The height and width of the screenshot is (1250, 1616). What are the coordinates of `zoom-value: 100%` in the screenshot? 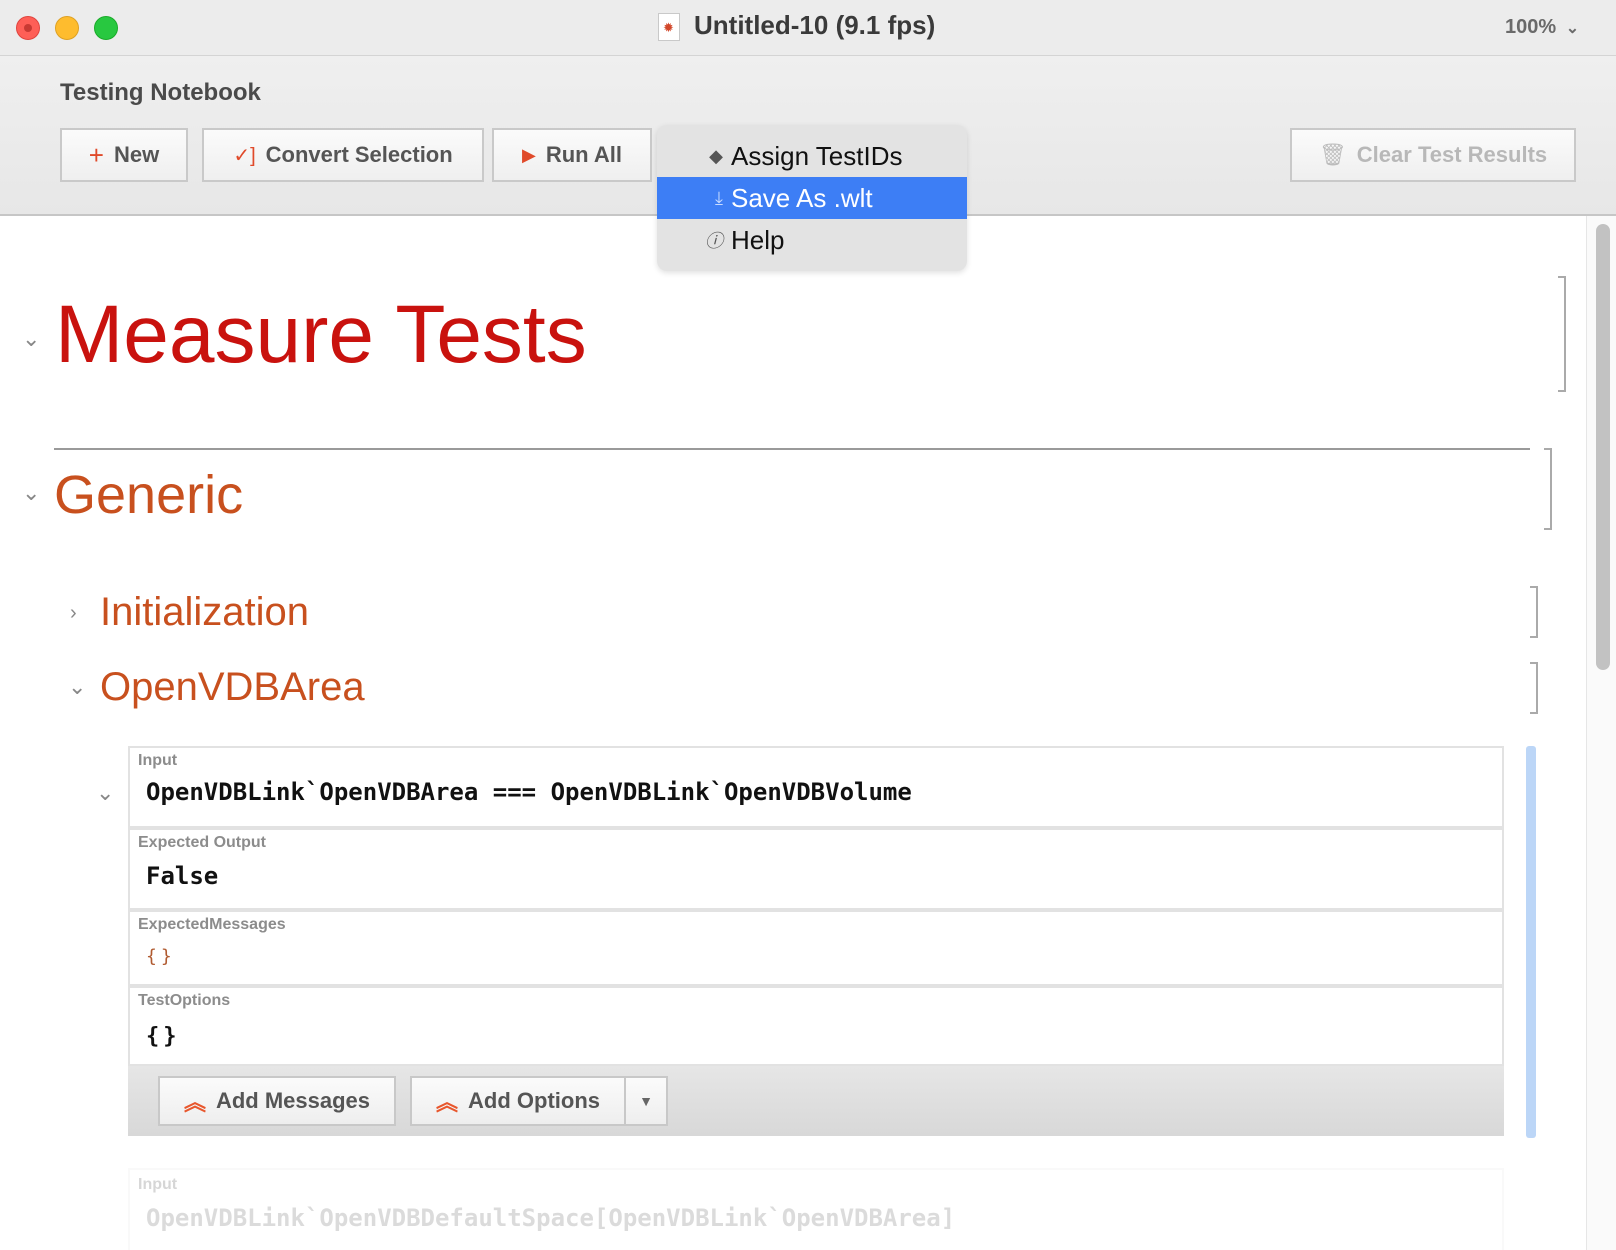 It's located at (1531, 27).